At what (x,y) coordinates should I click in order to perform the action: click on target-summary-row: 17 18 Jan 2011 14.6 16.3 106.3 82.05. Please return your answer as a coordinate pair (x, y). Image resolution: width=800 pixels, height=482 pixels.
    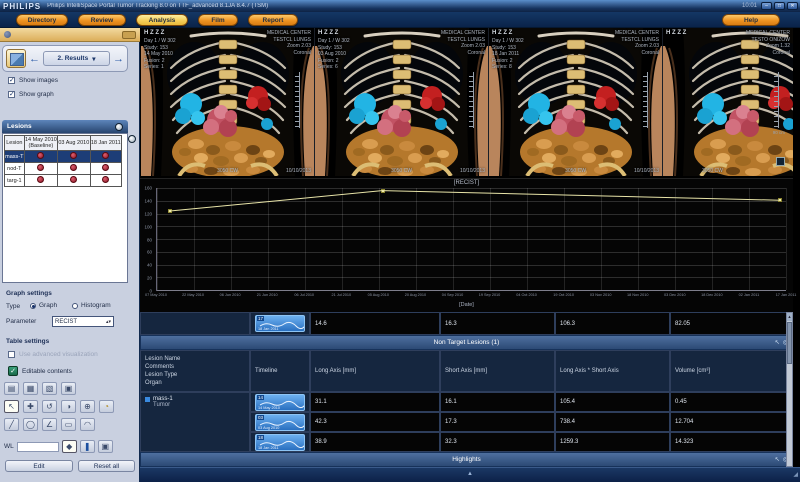
    Looking at the image, I should click on (466, 323).